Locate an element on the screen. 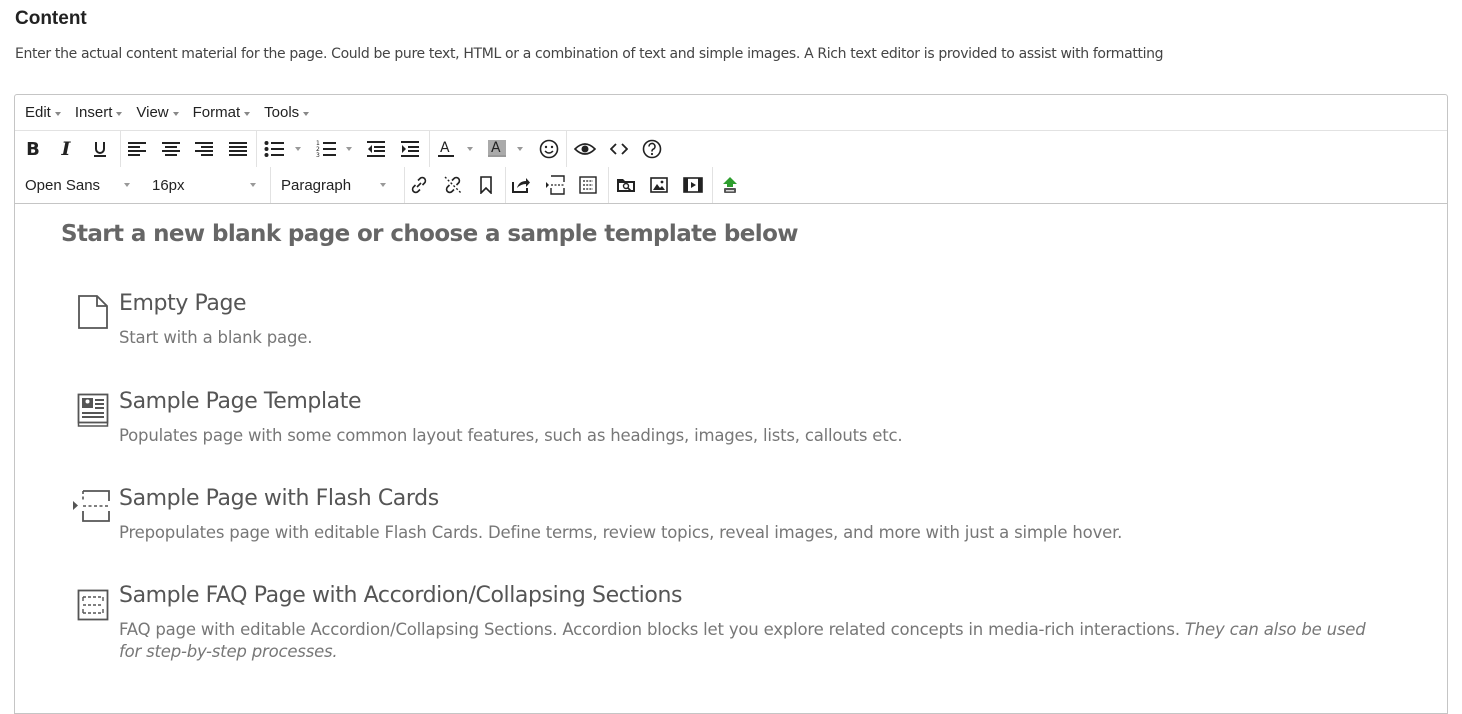  outdent-icon is located at coordinates (376, 149).